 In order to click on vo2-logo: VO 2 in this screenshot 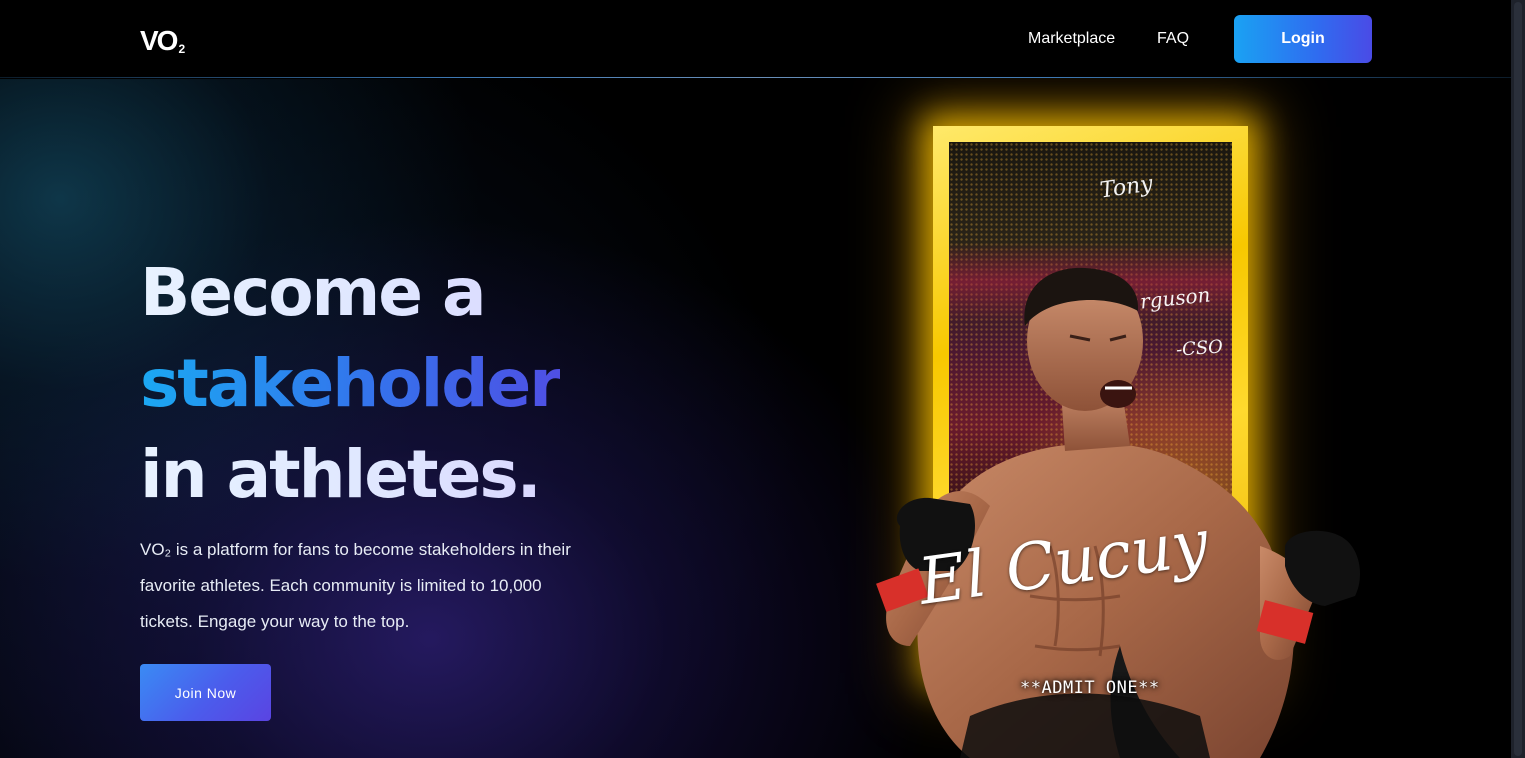, I will do `click(162, 39)`.